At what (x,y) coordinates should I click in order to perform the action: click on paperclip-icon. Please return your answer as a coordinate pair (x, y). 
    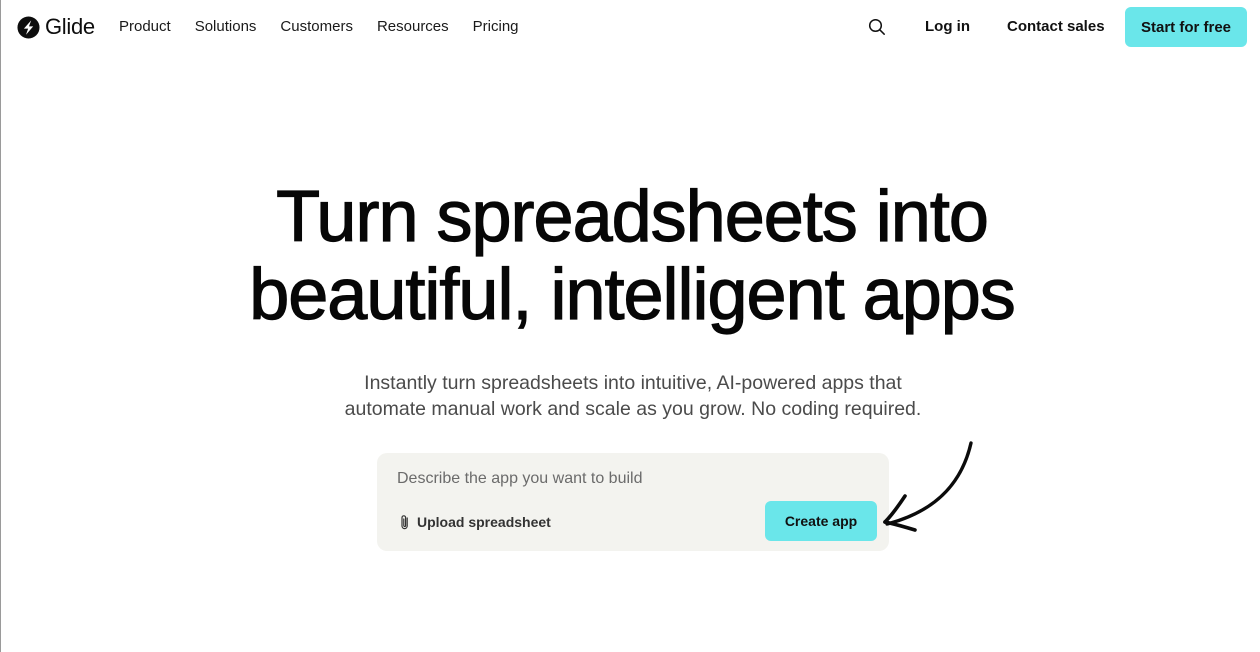
    Looking at the image, I should click on (404, 521).